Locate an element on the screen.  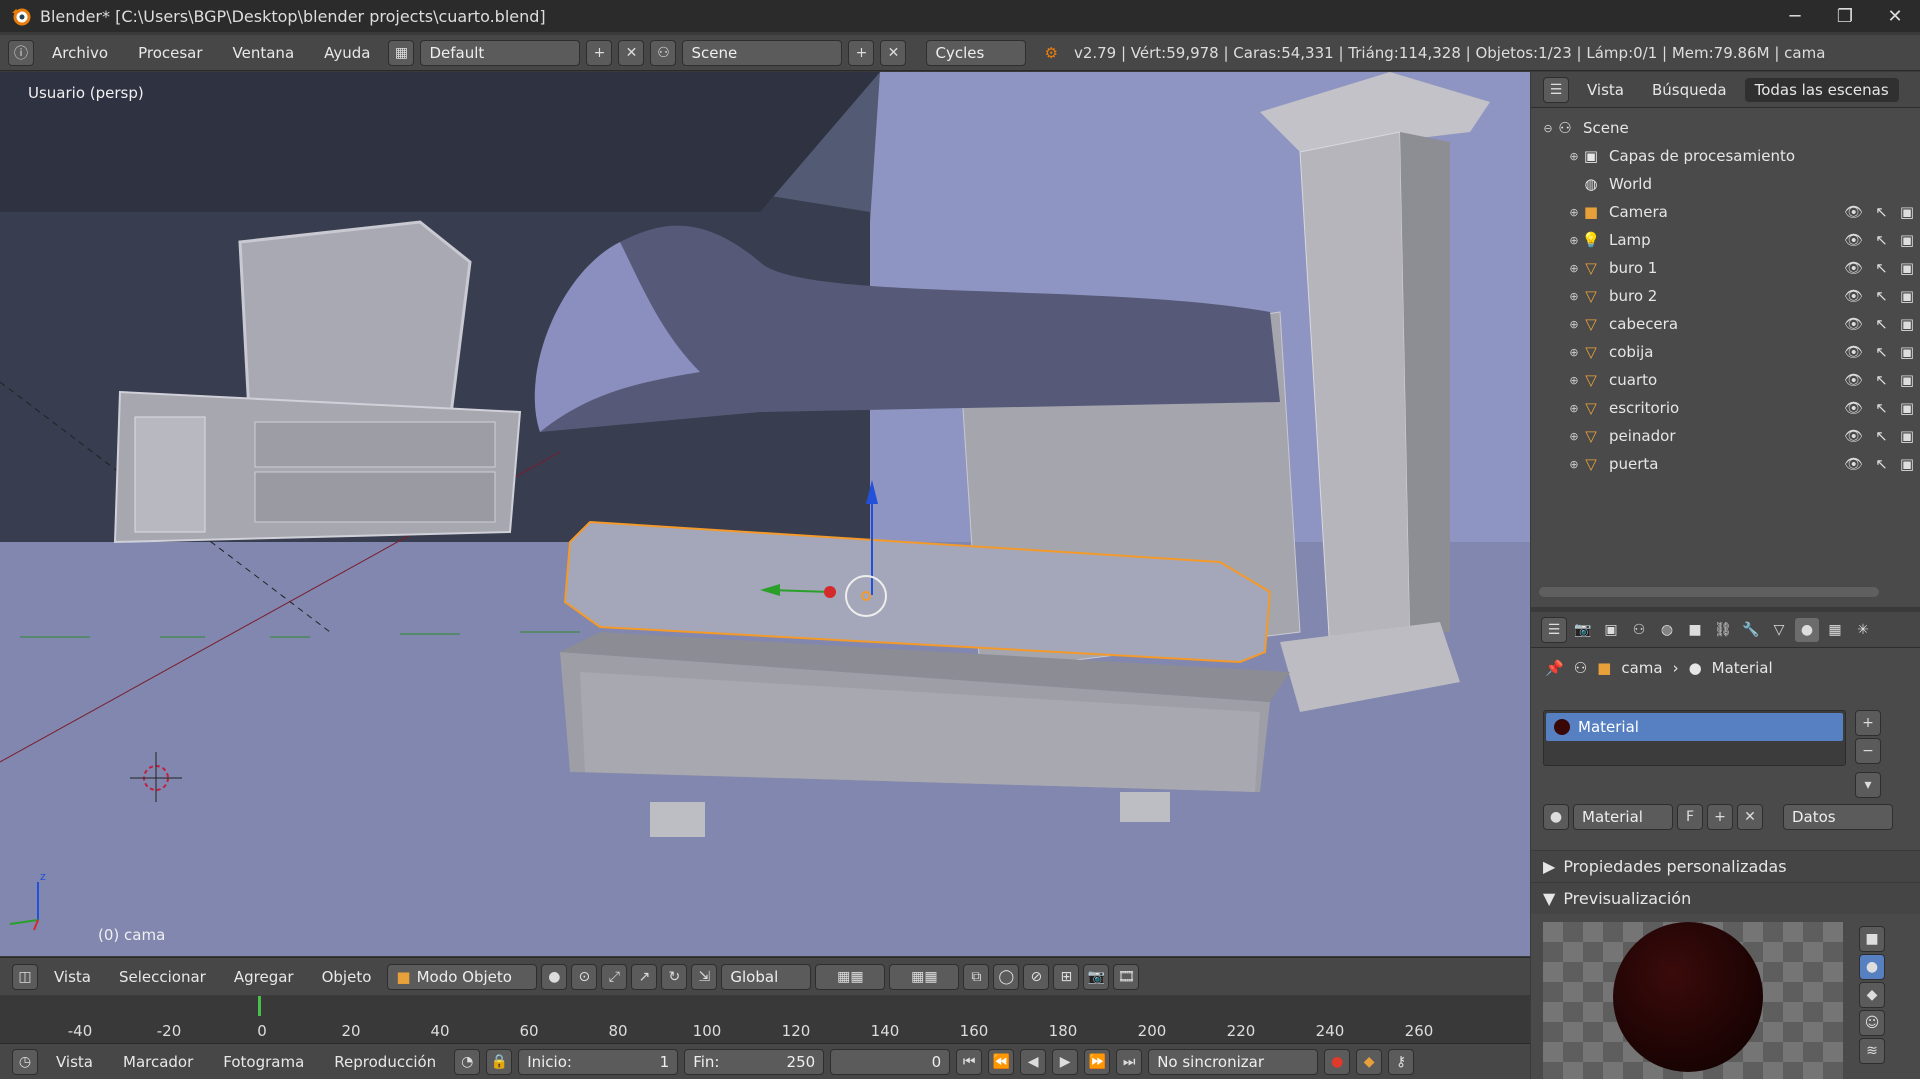
panel-preview: ▼ Previsualización is located at coordinates (1725, 898).